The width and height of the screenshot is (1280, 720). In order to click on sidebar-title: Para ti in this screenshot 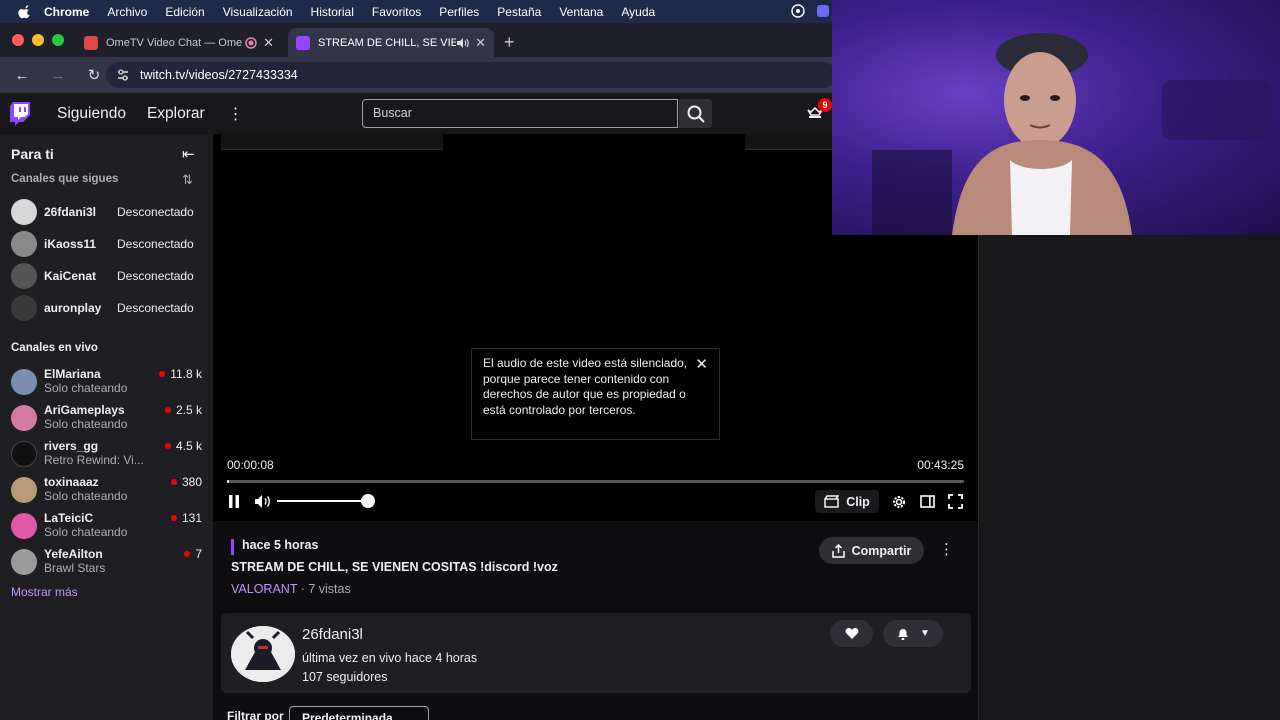, I will do `click(32, 154)`.